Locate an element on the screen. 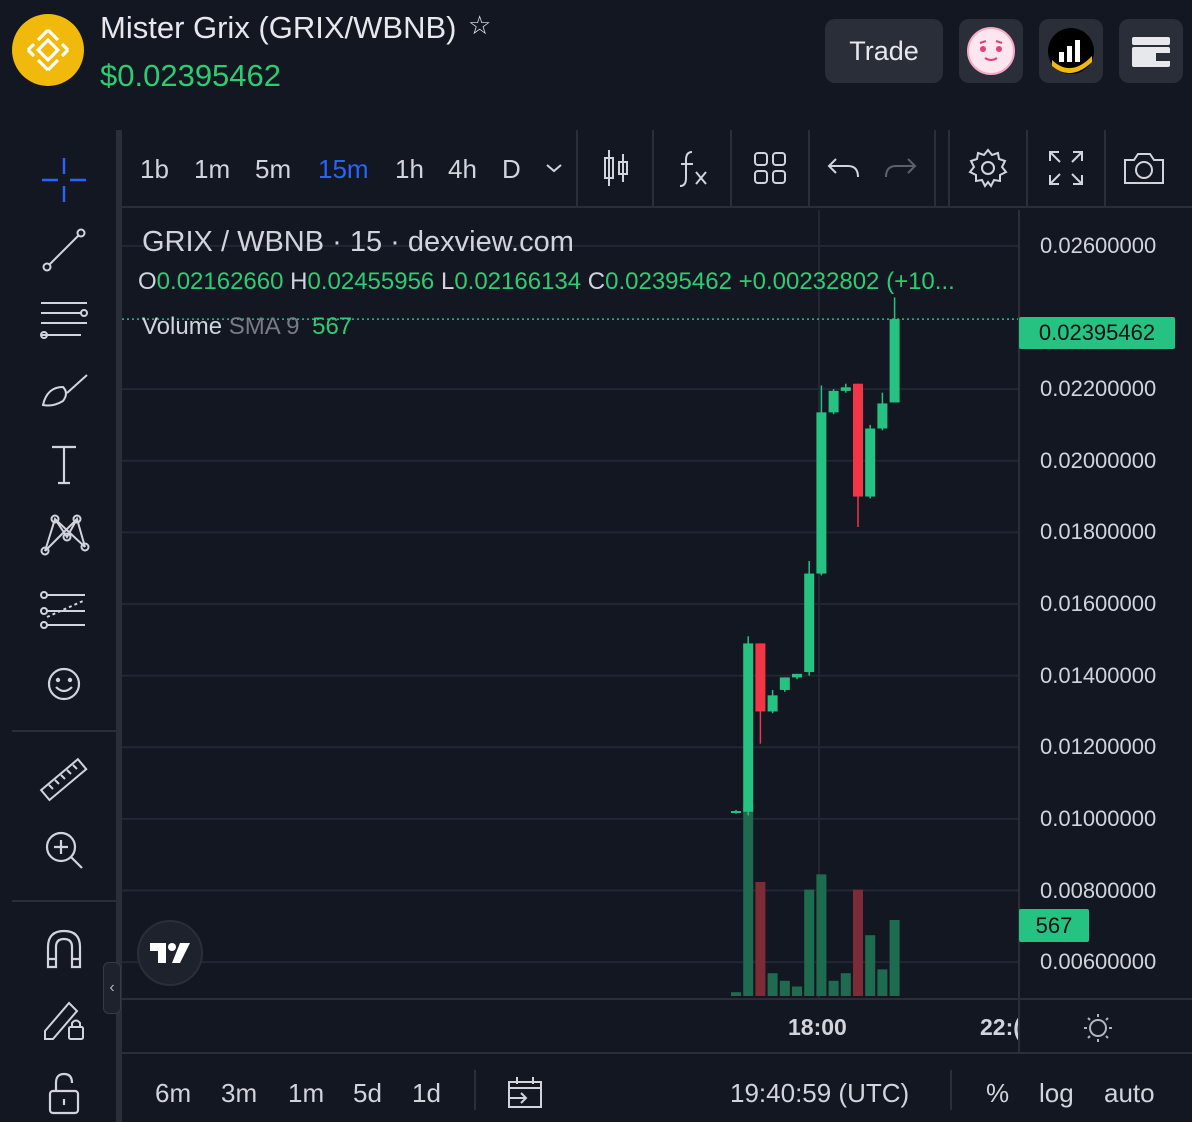 The height and width of the screenshot is (1122, 1192). undo-icon is located at coordinates (844, 168).